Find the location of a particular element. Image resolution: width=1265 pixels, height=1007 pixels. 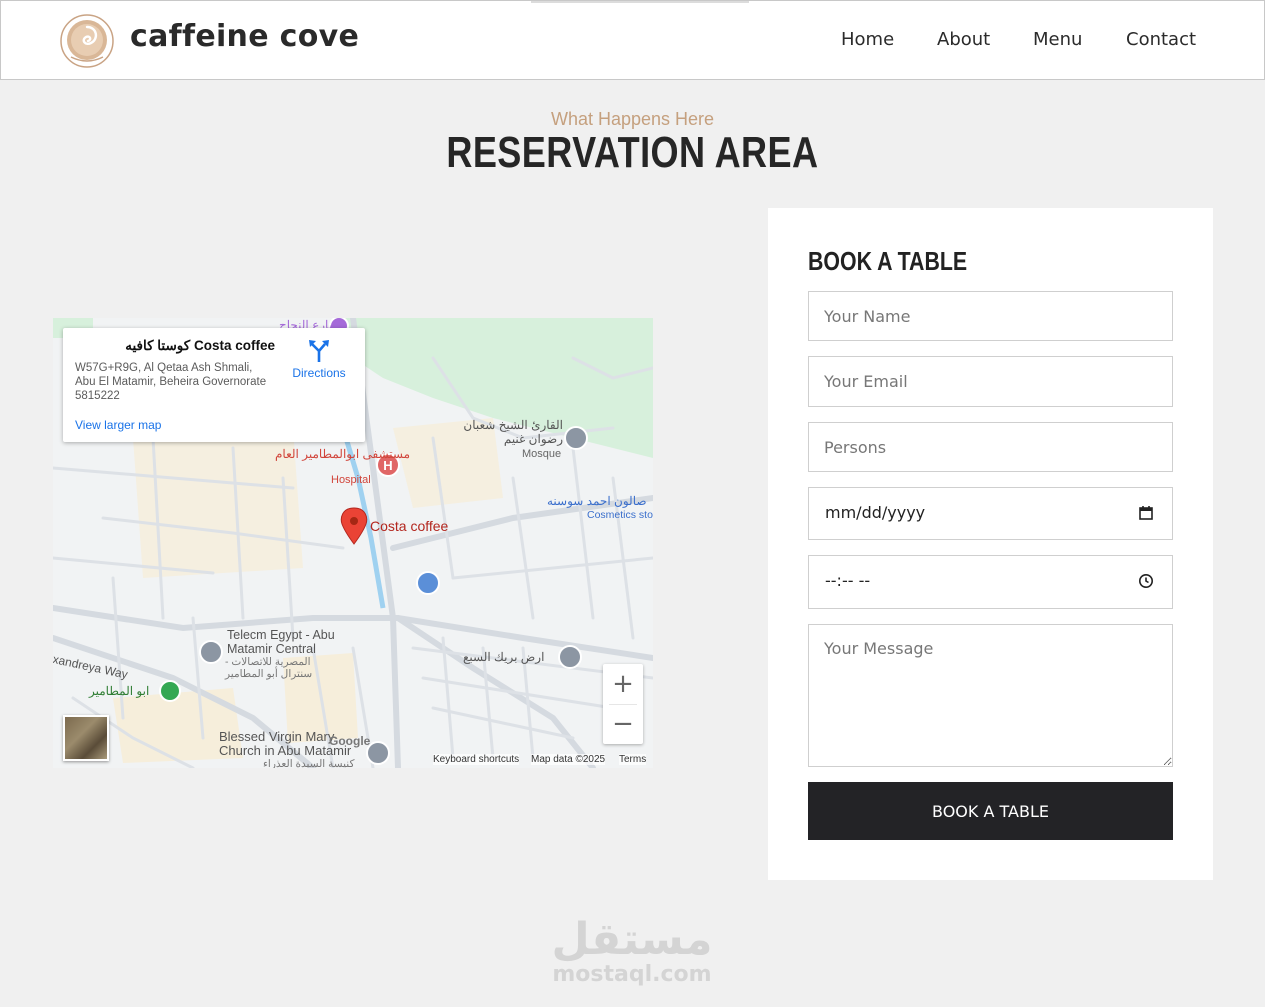

nav-menu: Menu is located at coordinates (1057, 39).